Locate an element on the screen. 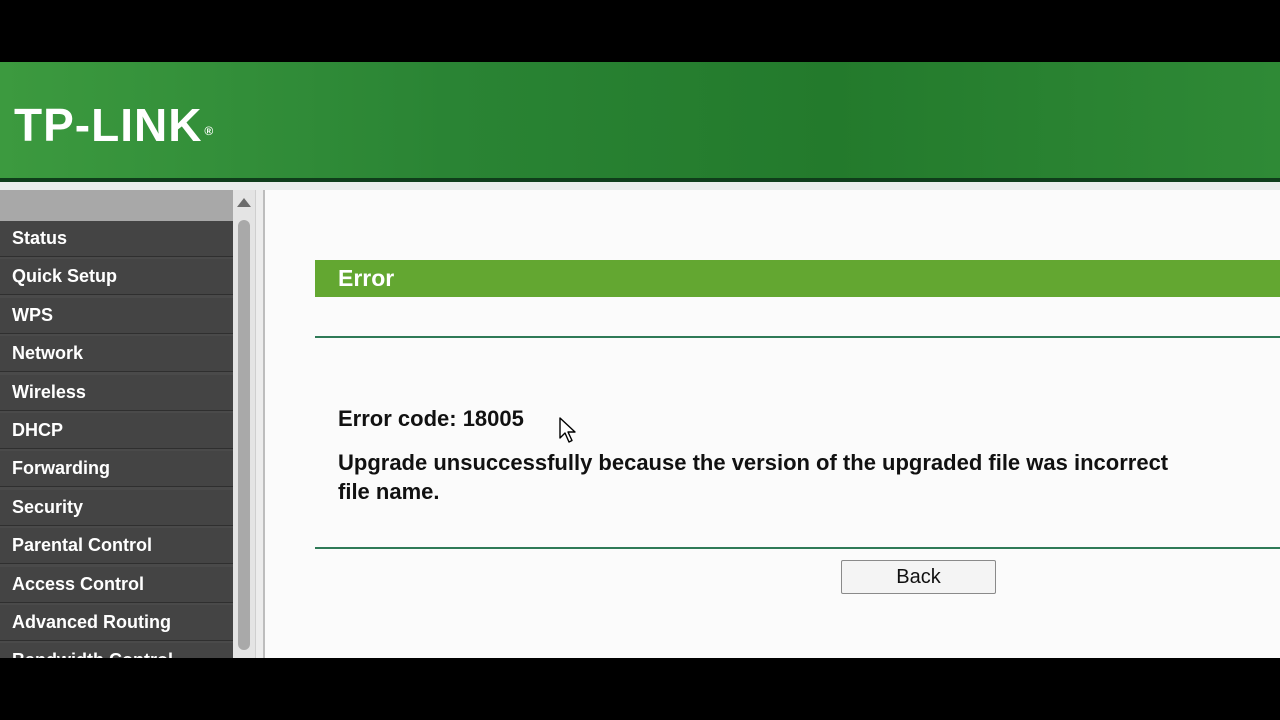  registered-mark: ® is located at coordinates (209, 131).